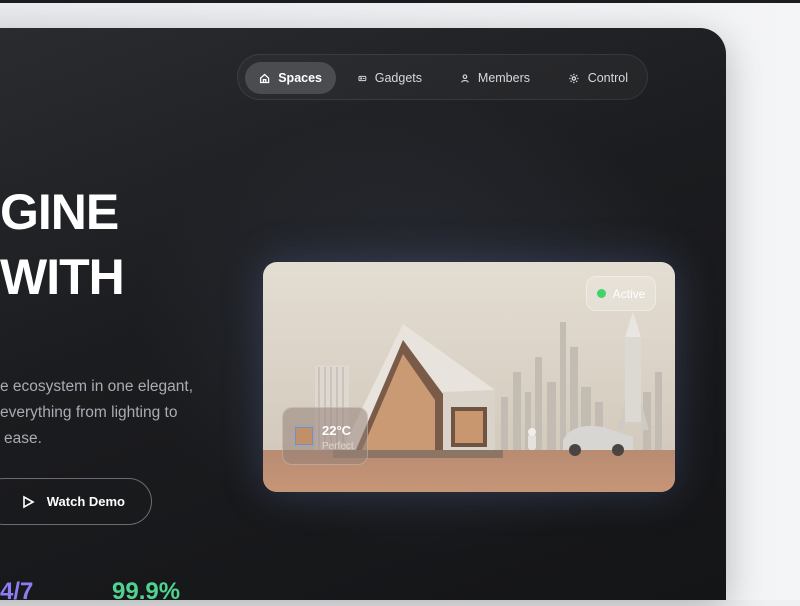 The height and width of the screenshot is (606, 800). What do you see at coordinates (629, 293) in the screenshot?
I see `status-label: Active` at bounding box center [629, 293].